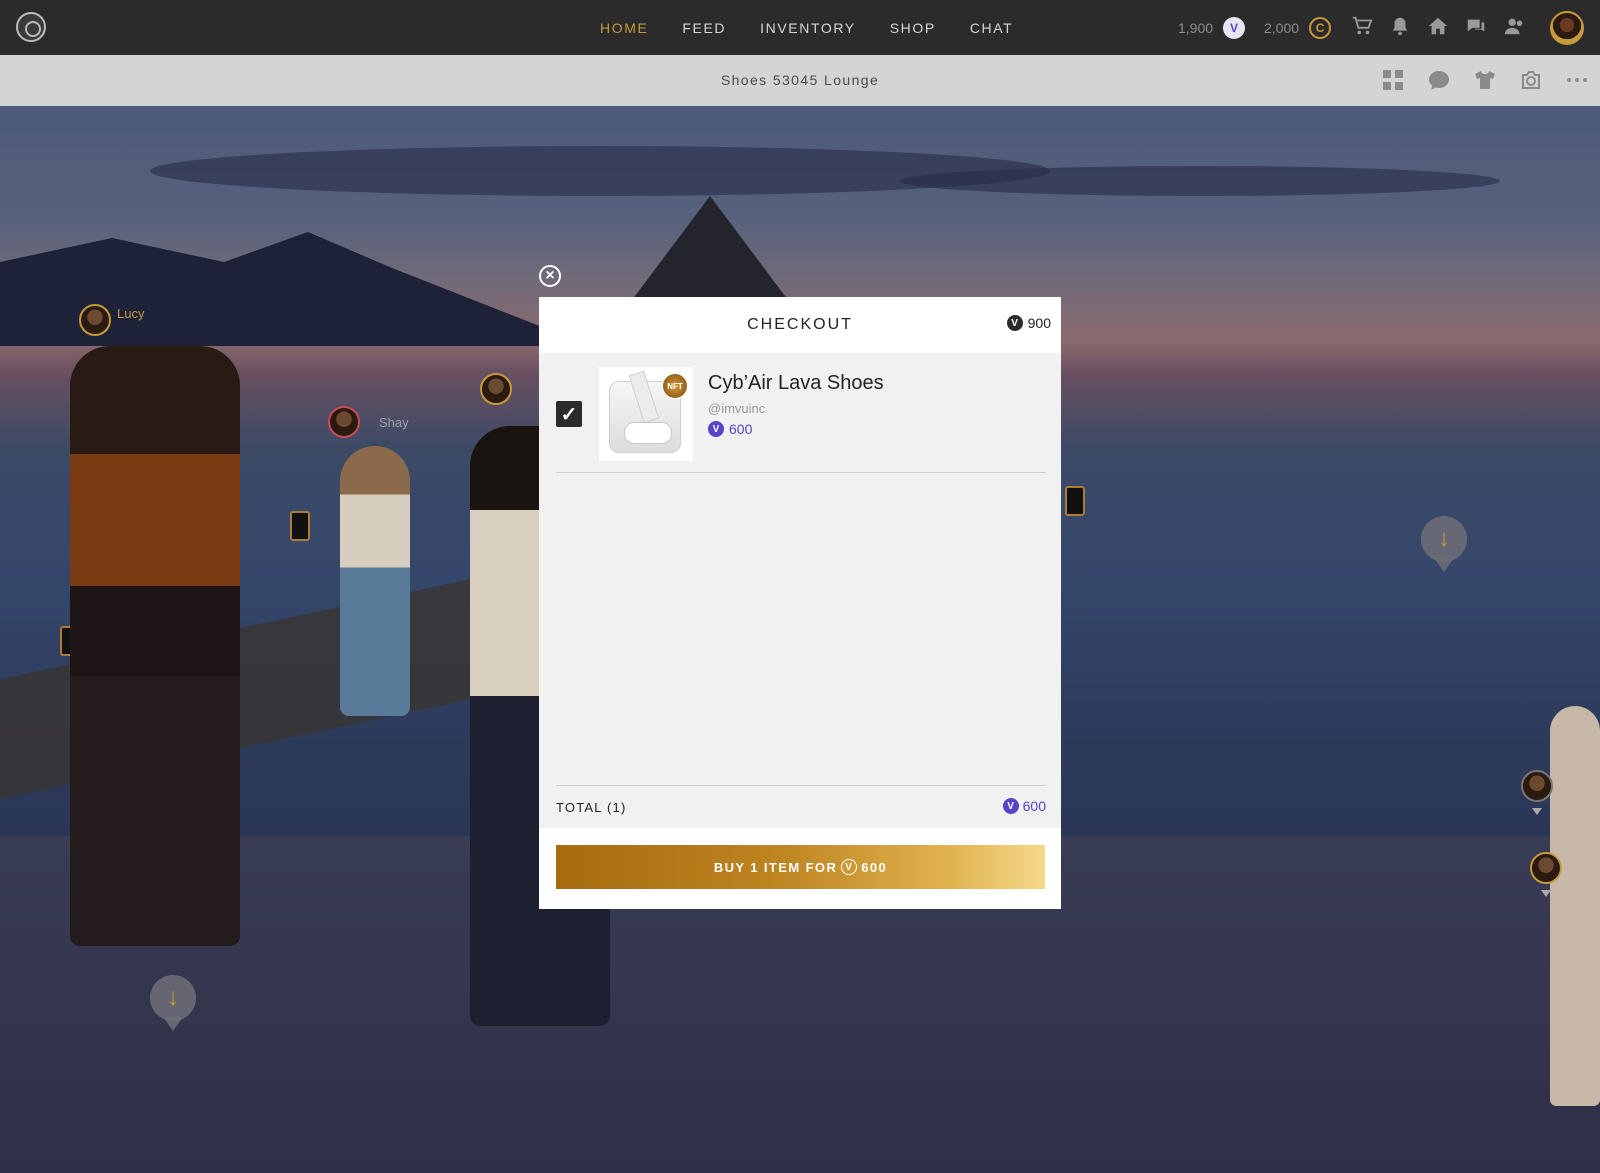 This screenshot has width=1600, height=1173. I want to click on credits-balance: 2,000 C, so click(1298, 27).